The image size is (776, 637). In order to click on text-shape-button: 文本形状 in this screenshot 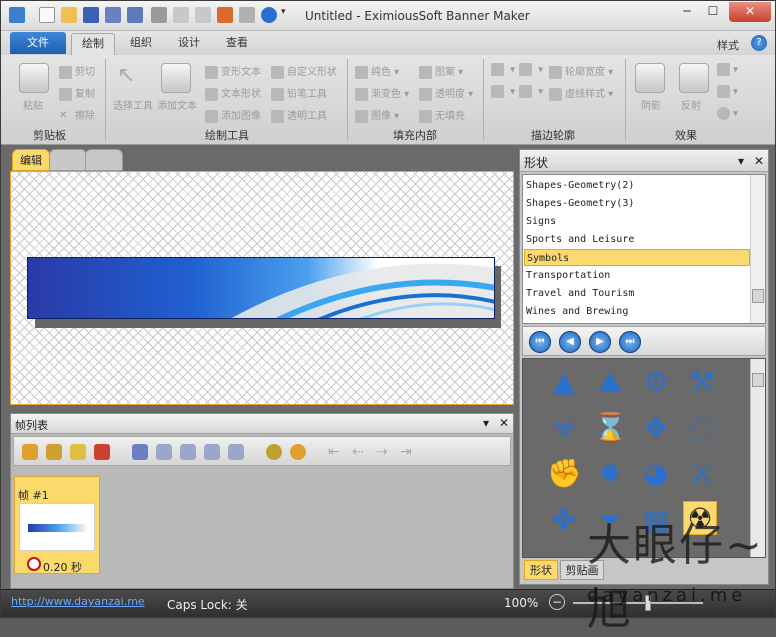, I will do `click(233, 93)`.